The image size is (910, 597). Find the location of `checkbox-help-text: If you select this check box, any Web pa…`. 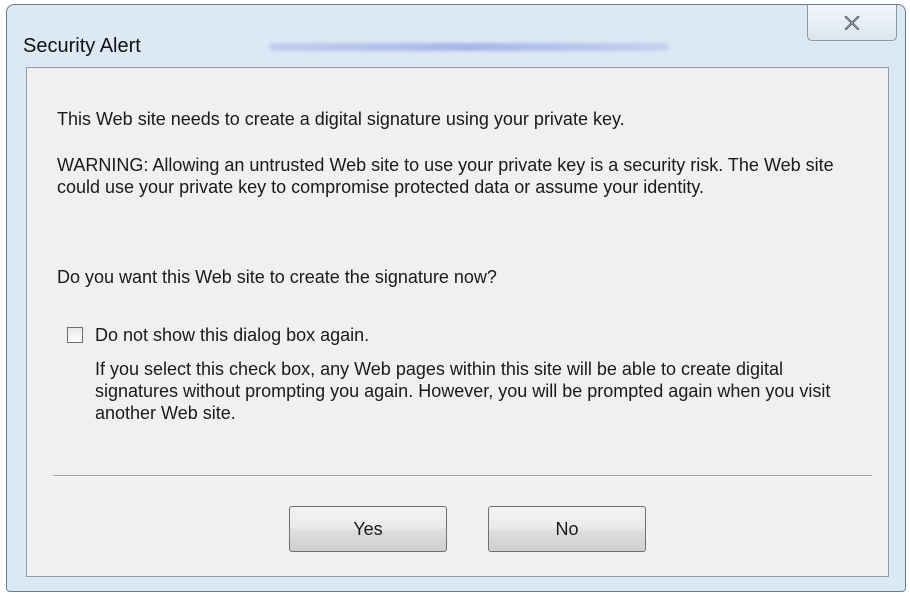

checkbox-help-text: If you select this check box, any Web pa… is located at coordinates (463, 391).